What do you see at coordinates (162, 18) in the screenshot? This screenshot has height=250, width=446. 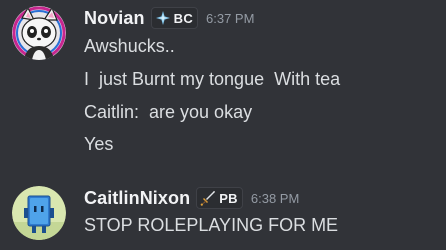 I see `sparkle-icon` at bounding box center [162, 18].